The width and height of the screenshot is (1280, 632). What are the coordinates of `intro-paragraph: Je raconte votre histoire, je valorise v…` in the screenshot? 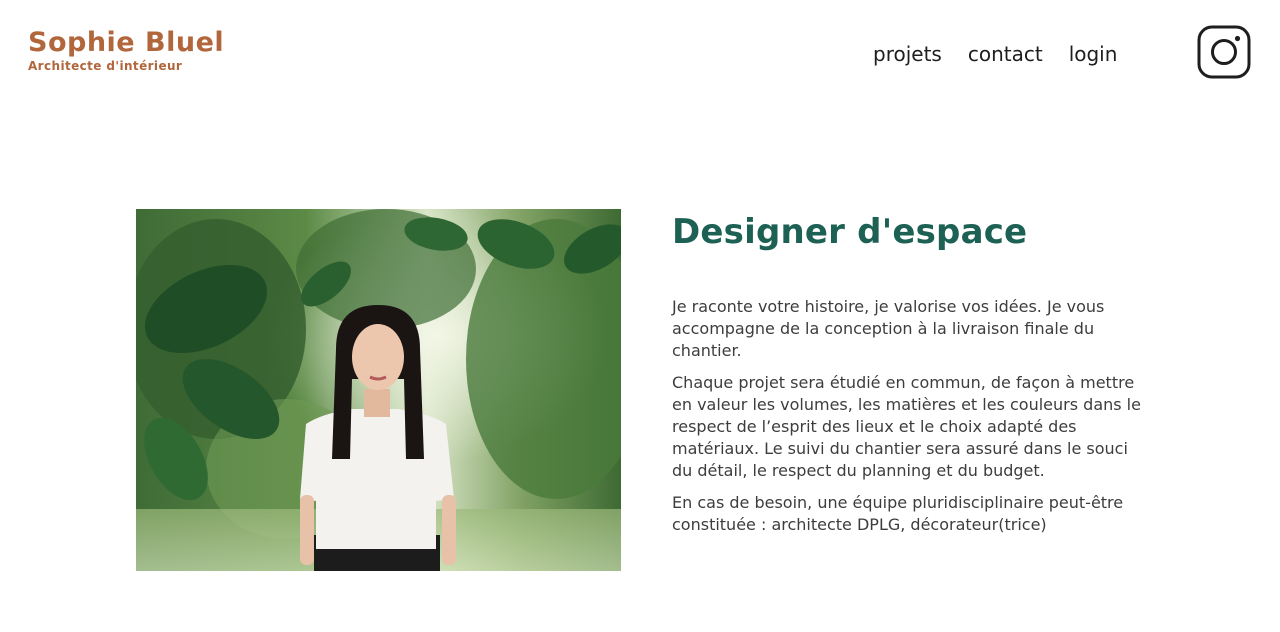 It's located at (888, 328).